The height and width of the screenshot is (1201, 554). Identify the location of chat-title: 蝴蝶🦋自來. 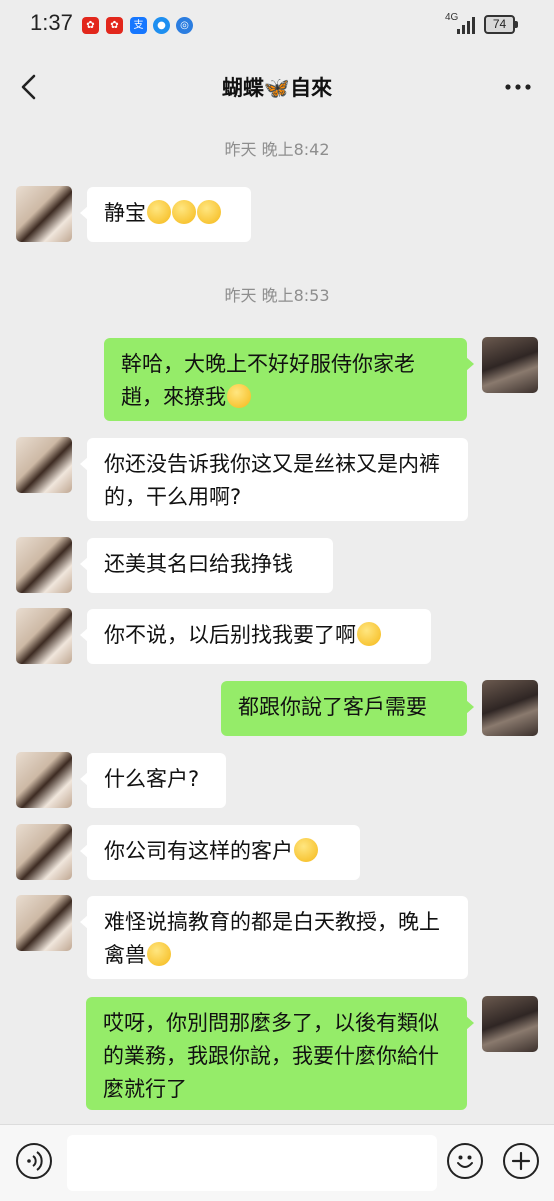
(277, 88).